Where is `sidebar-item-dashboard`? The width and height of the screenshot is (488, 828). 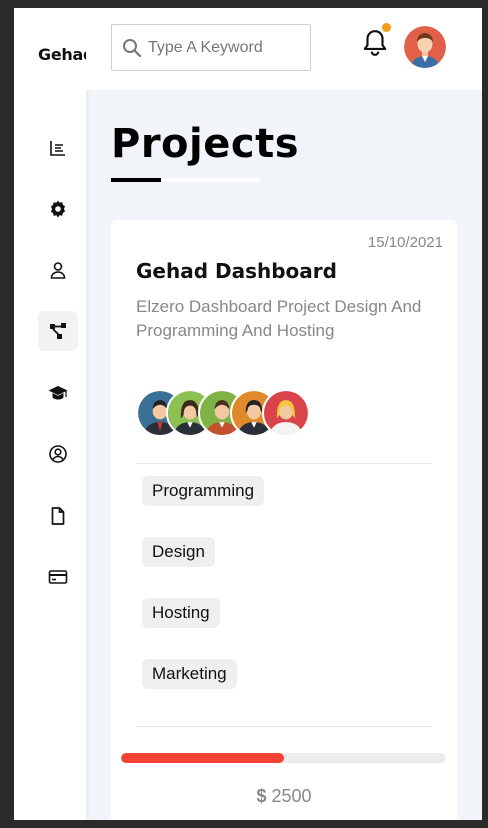 sidebar-item-dashboard is located at coordinates (58, 148).